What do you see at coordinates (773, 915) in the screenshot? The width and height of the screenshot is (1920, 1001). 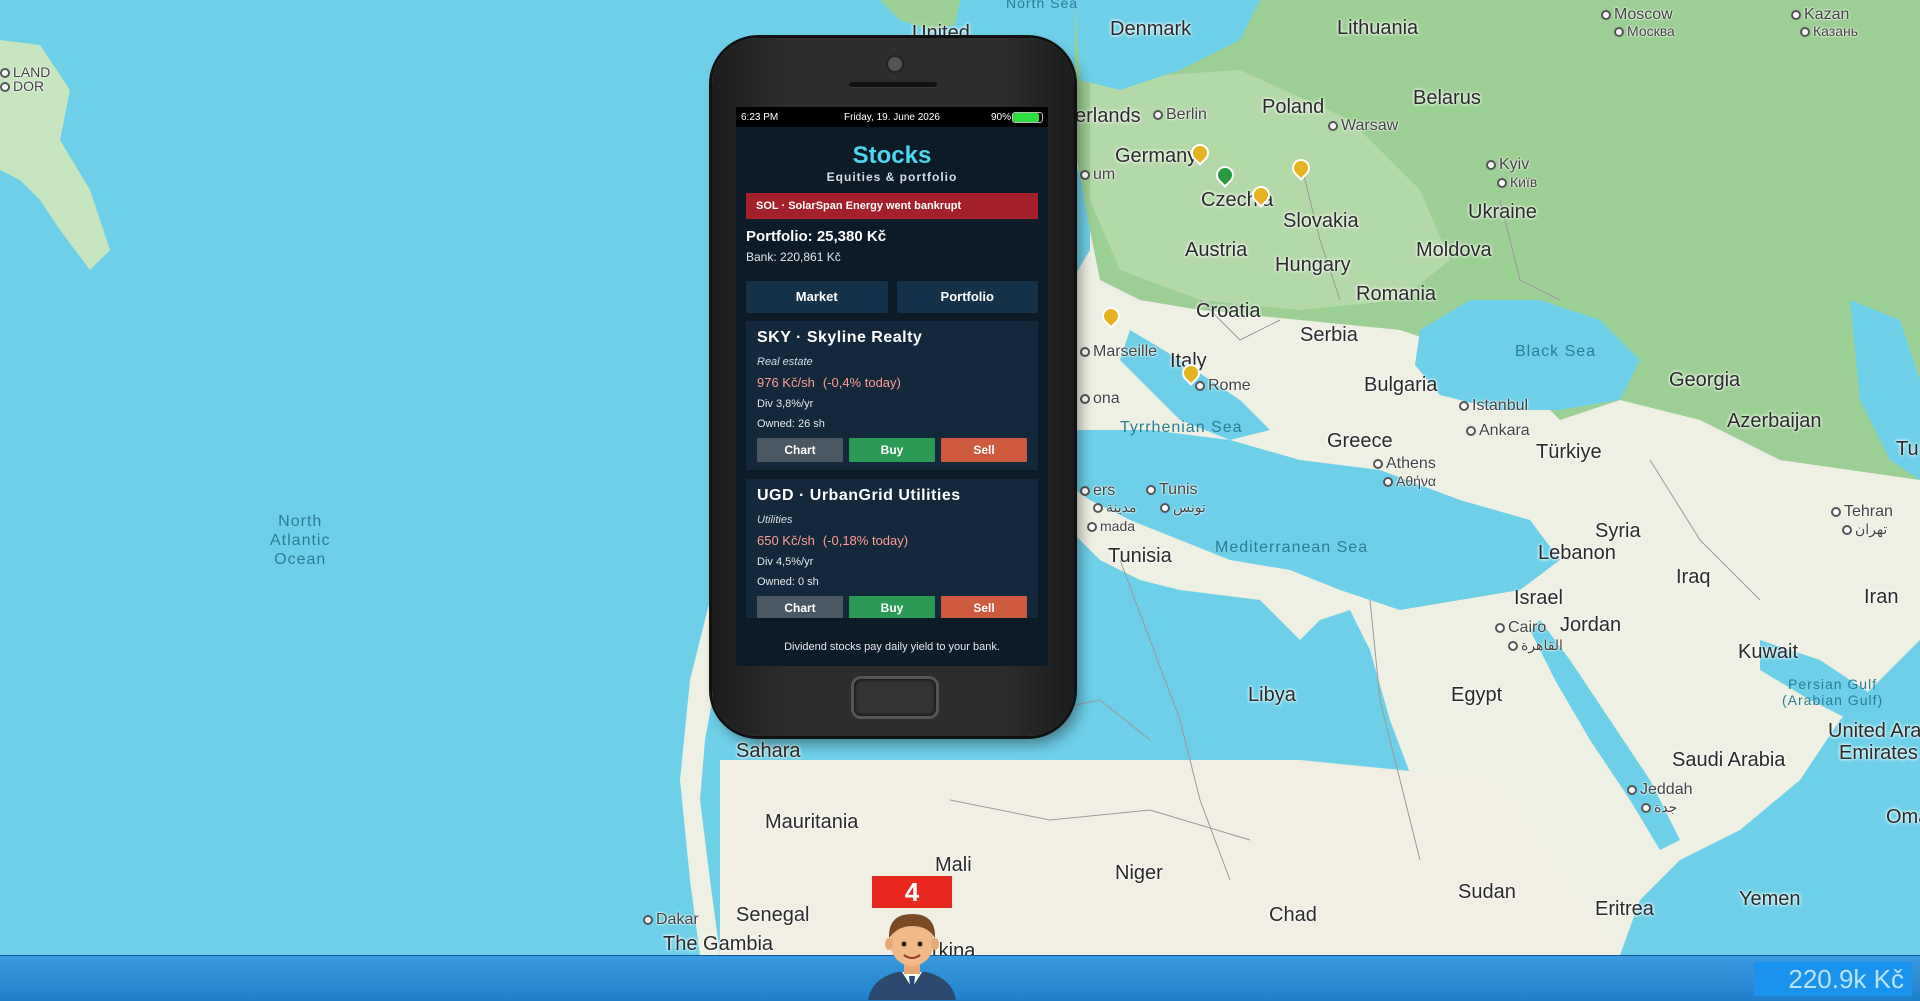 I see `country-label: Senegal` at bounding box center [773, 915].